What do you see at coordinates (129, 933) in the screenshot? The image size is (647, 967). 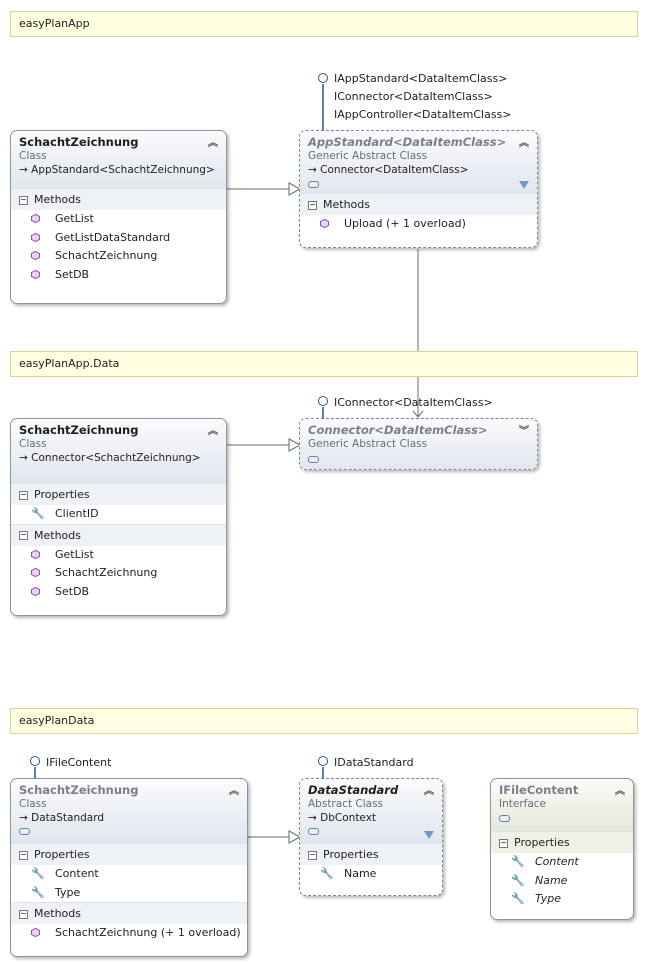 I see `member-row: SchachtZeichnung (+ 1 overload)` at bounding box center [129, 933].